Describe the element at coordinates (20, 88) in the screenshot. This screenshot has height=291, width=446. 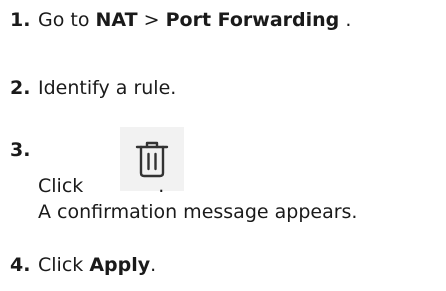
I see `step-number: 2.` at that location.